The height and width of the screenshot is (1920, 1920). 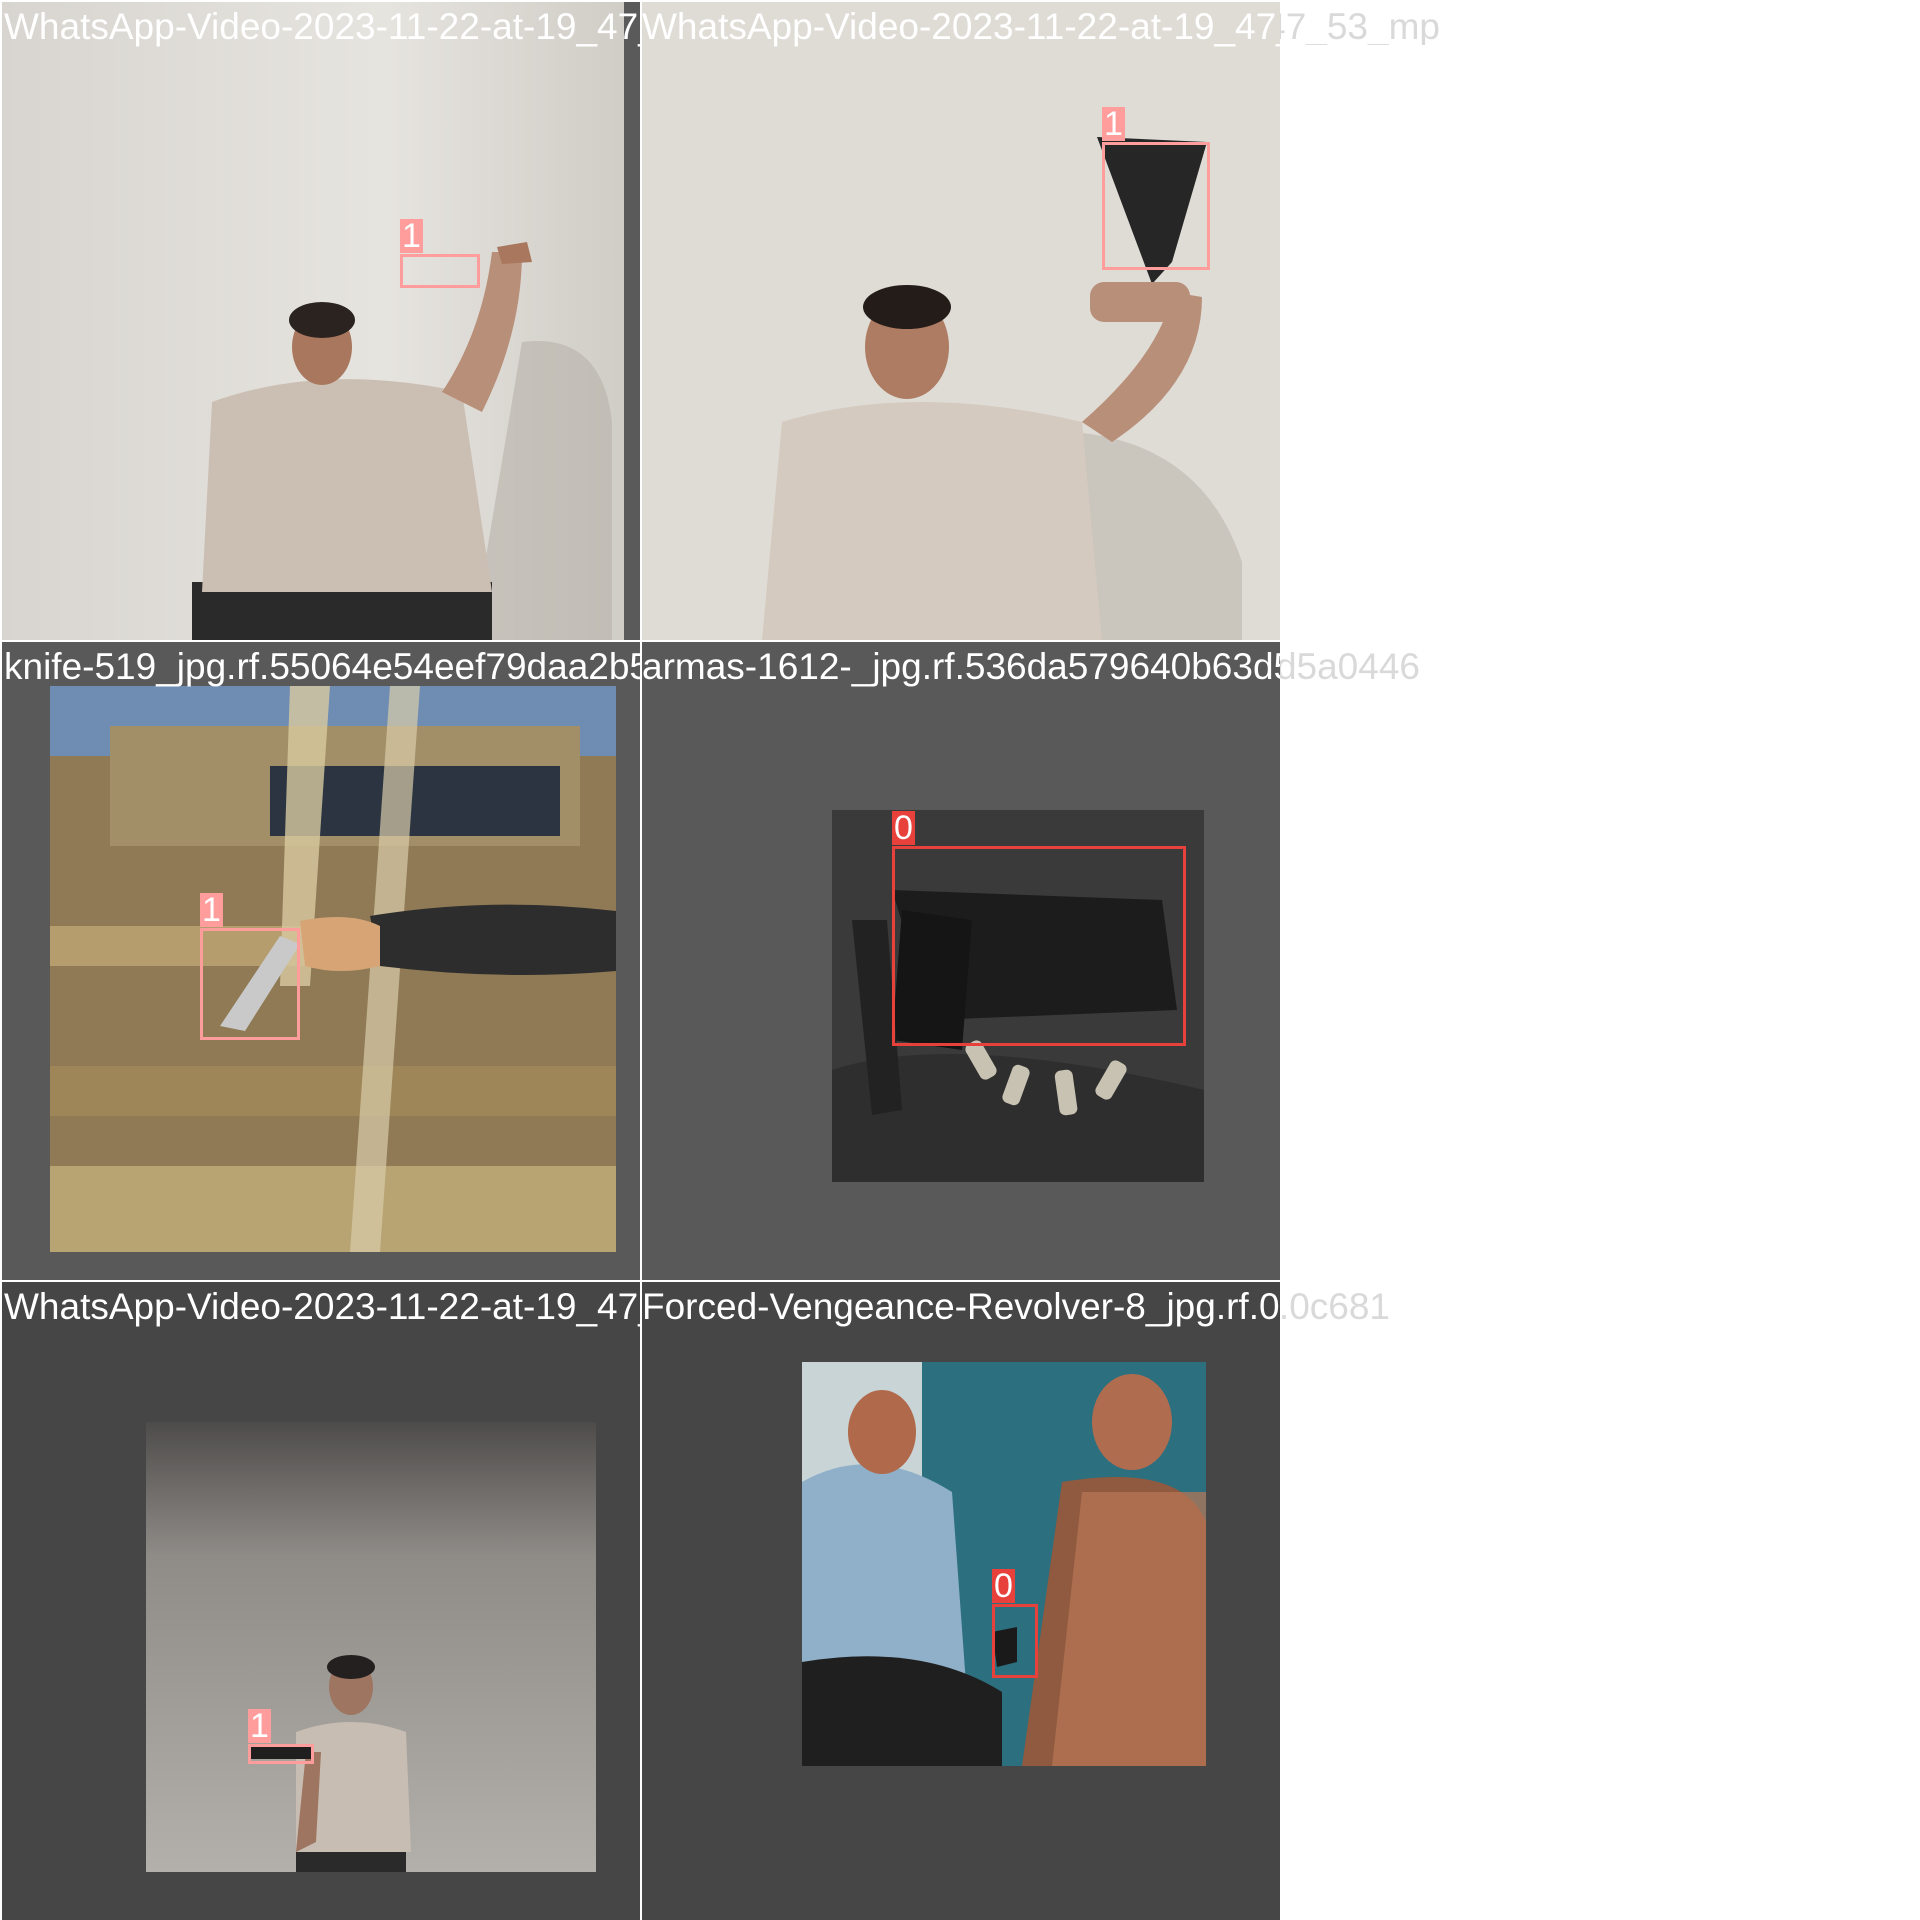 What do you see at coordinates (961, 1306) in the screenshot?
I see `tile-caption: Forced-Vengeance-Revolver-8_jpg.rf.0c681` at bounding box center [961, 1306].